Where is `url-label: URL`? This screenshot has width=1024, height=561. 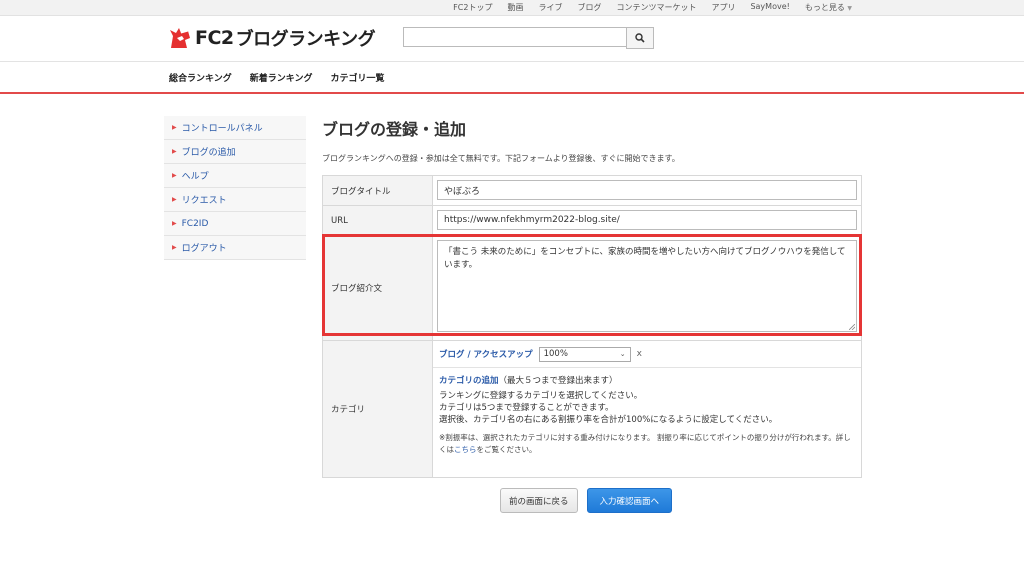
url-label: URL is located at coordinates (378, 220).